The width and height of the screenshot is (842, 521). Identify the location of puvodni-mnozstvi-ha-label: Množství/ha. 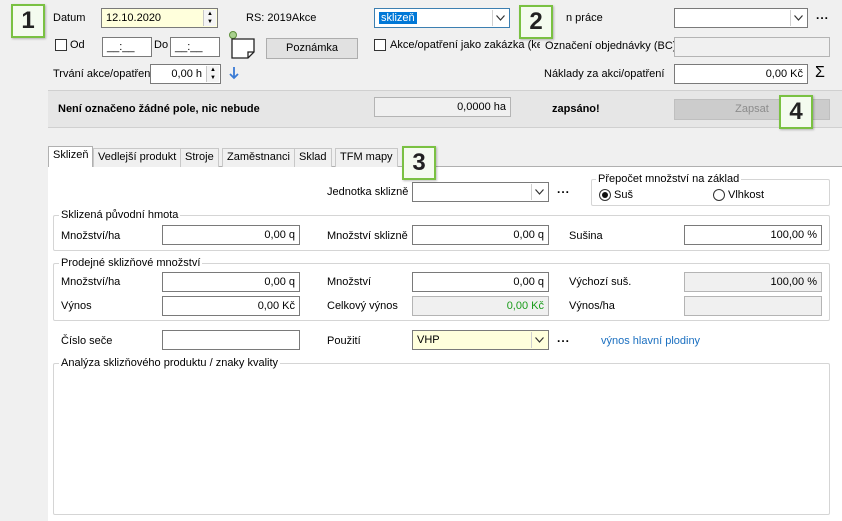
(91, 236).